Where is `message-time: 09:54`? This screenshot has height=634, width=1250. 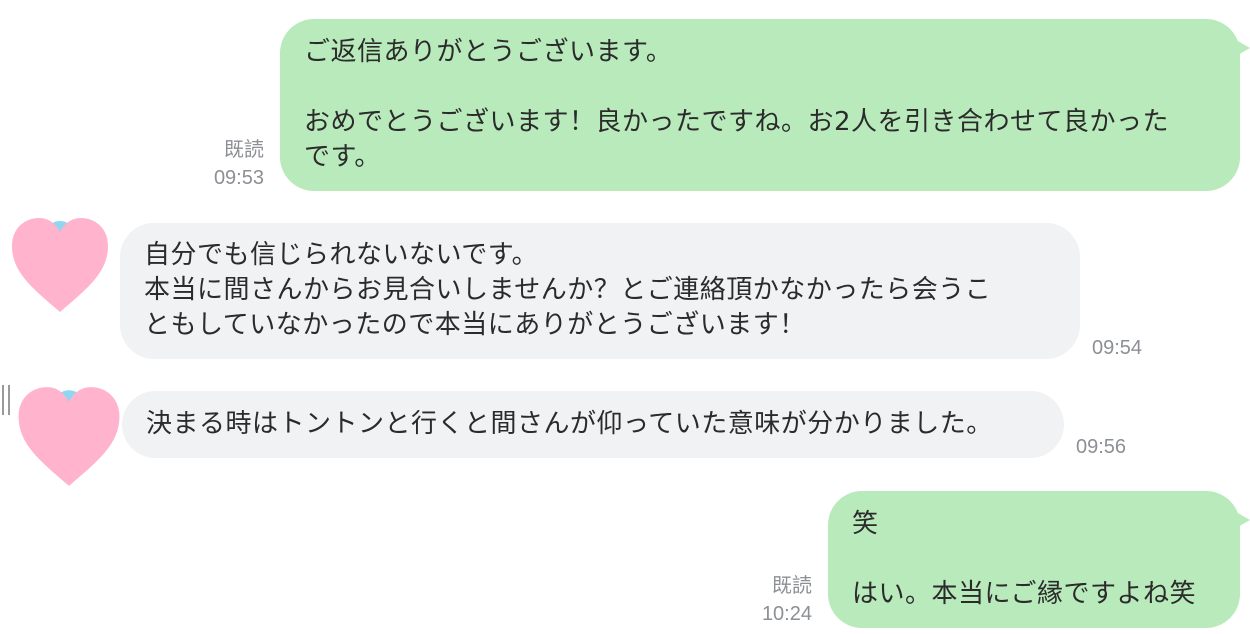
message-time: 09:54 is located at coordinates (1117, 348).